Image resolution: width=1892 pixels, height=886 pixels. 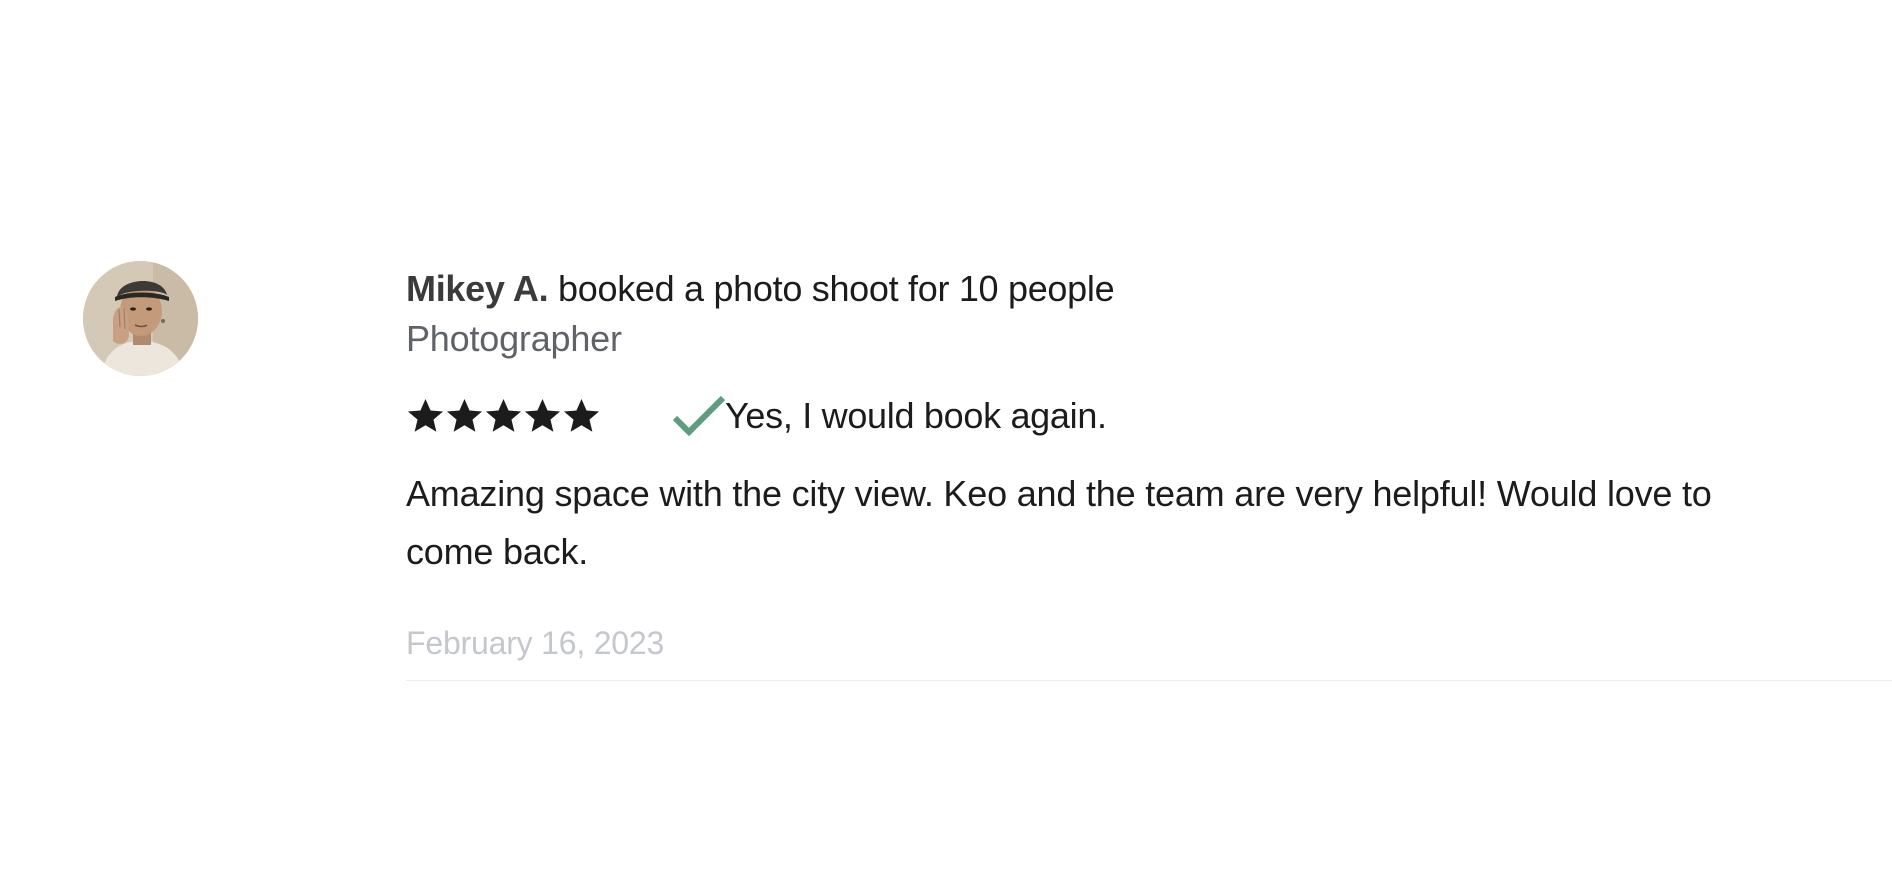 I want to click on booking-description: booked a photo shoot for 10 people, so click(x=831, y=288).